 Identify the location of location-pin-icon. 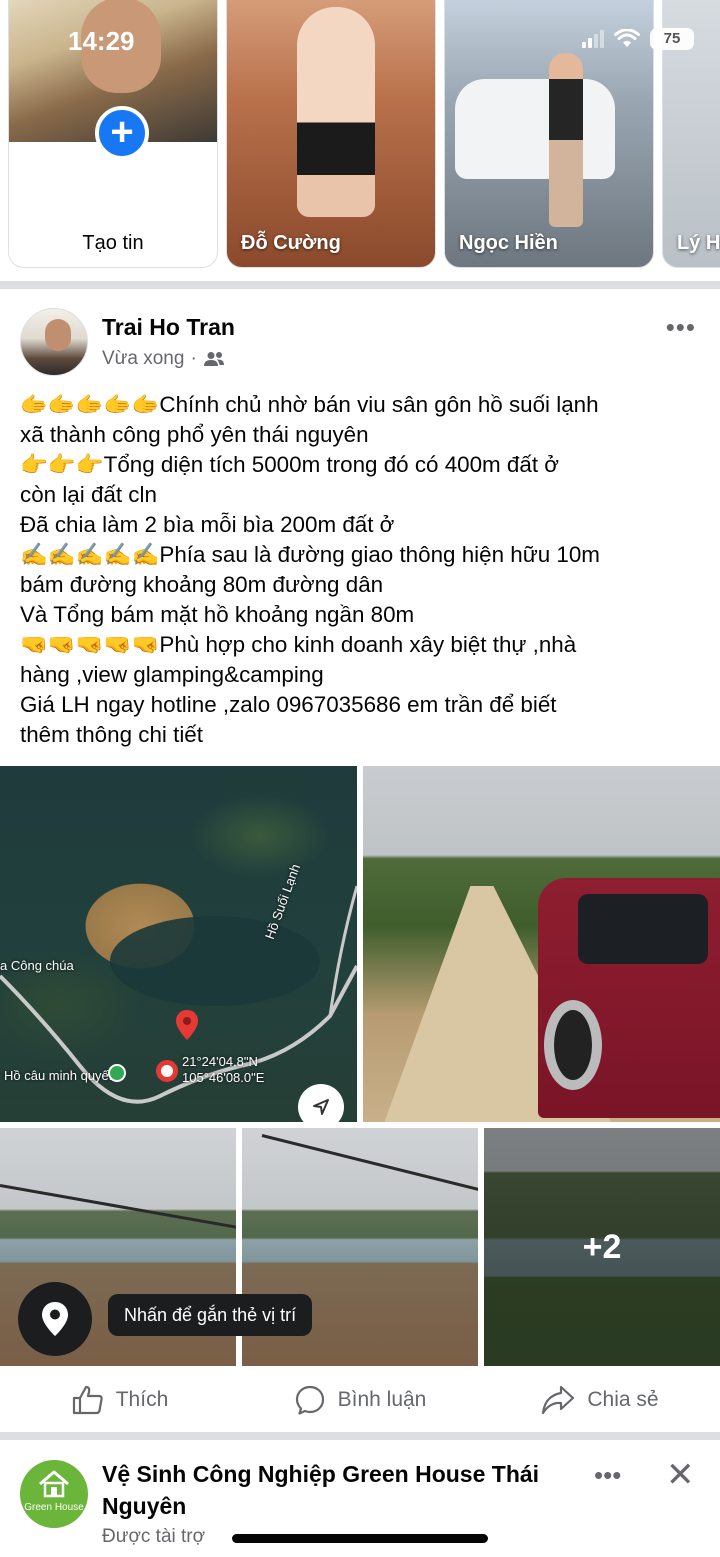
(55, 1319).